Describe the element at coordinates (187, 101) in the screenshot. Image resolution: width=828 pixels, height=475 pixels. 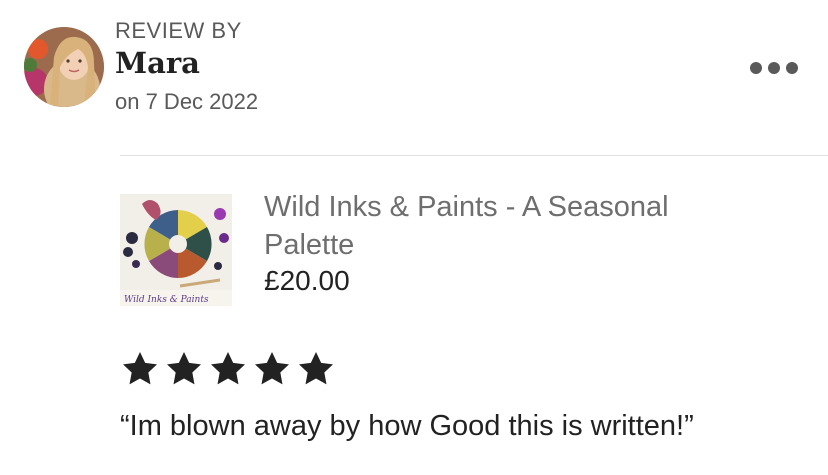
I see `review-date: on 7 Dec 2022` at that location.